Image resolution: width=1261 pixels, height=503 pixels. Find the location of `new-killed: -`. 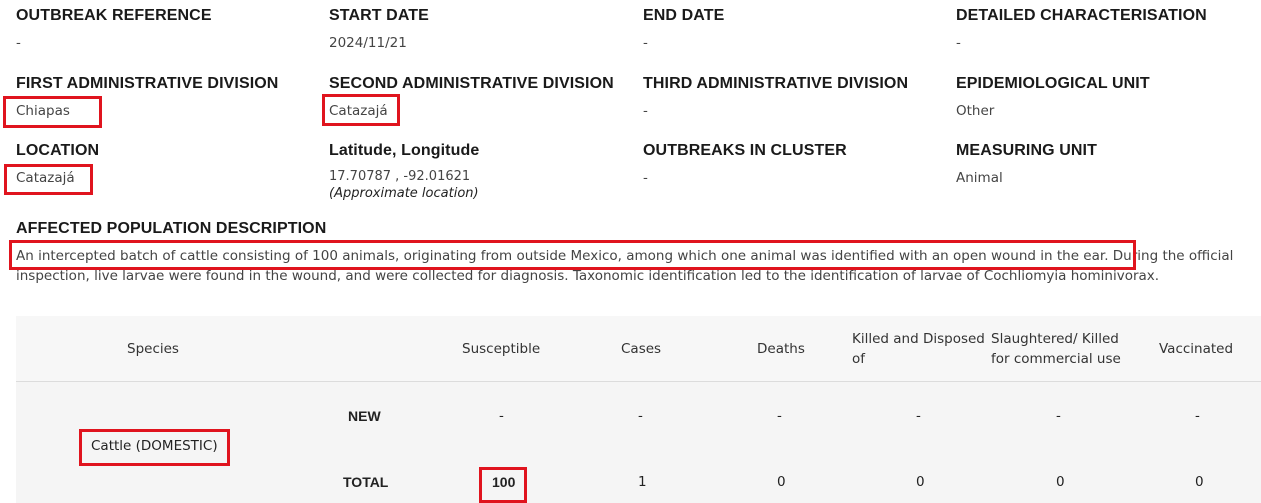

new-killed: - is located at coordinates (918, 416).